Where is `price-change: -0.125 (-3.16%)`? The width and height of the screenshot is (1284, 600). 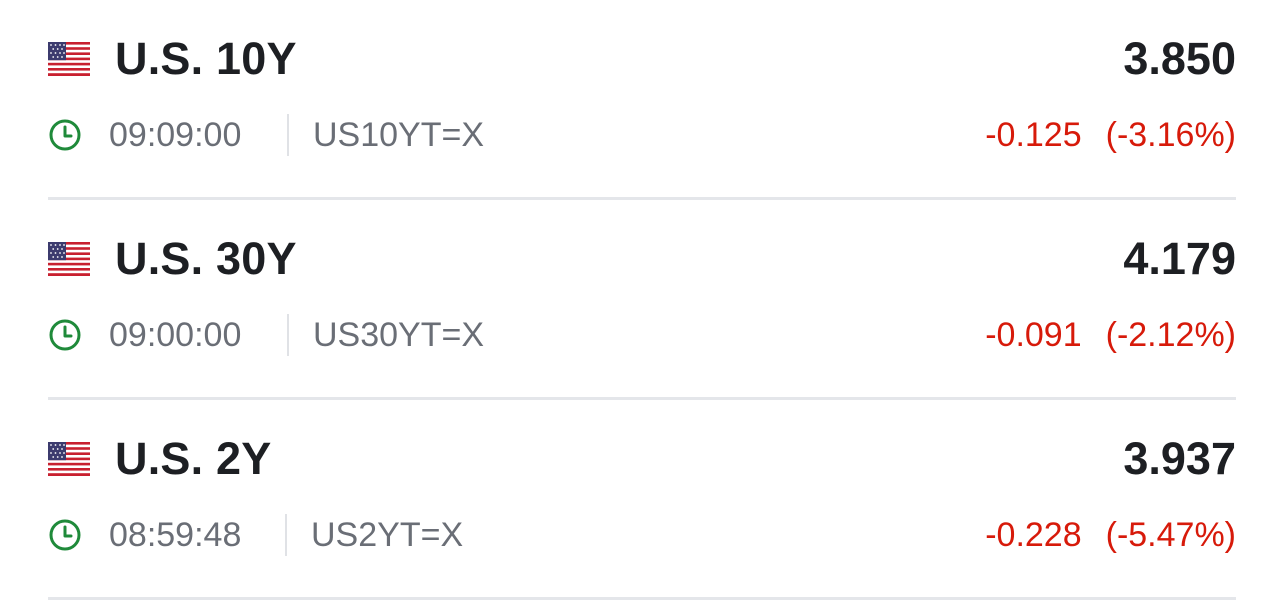 price-change: -0.125 (-3.16%) is located at coordinates (1110, 135).